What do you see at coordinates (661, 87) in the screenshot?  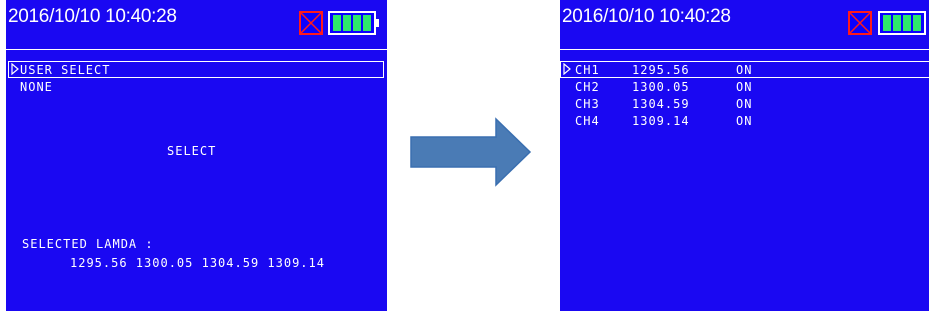 I see `channel-value: 1300.05` at bounding box center [661, 87].